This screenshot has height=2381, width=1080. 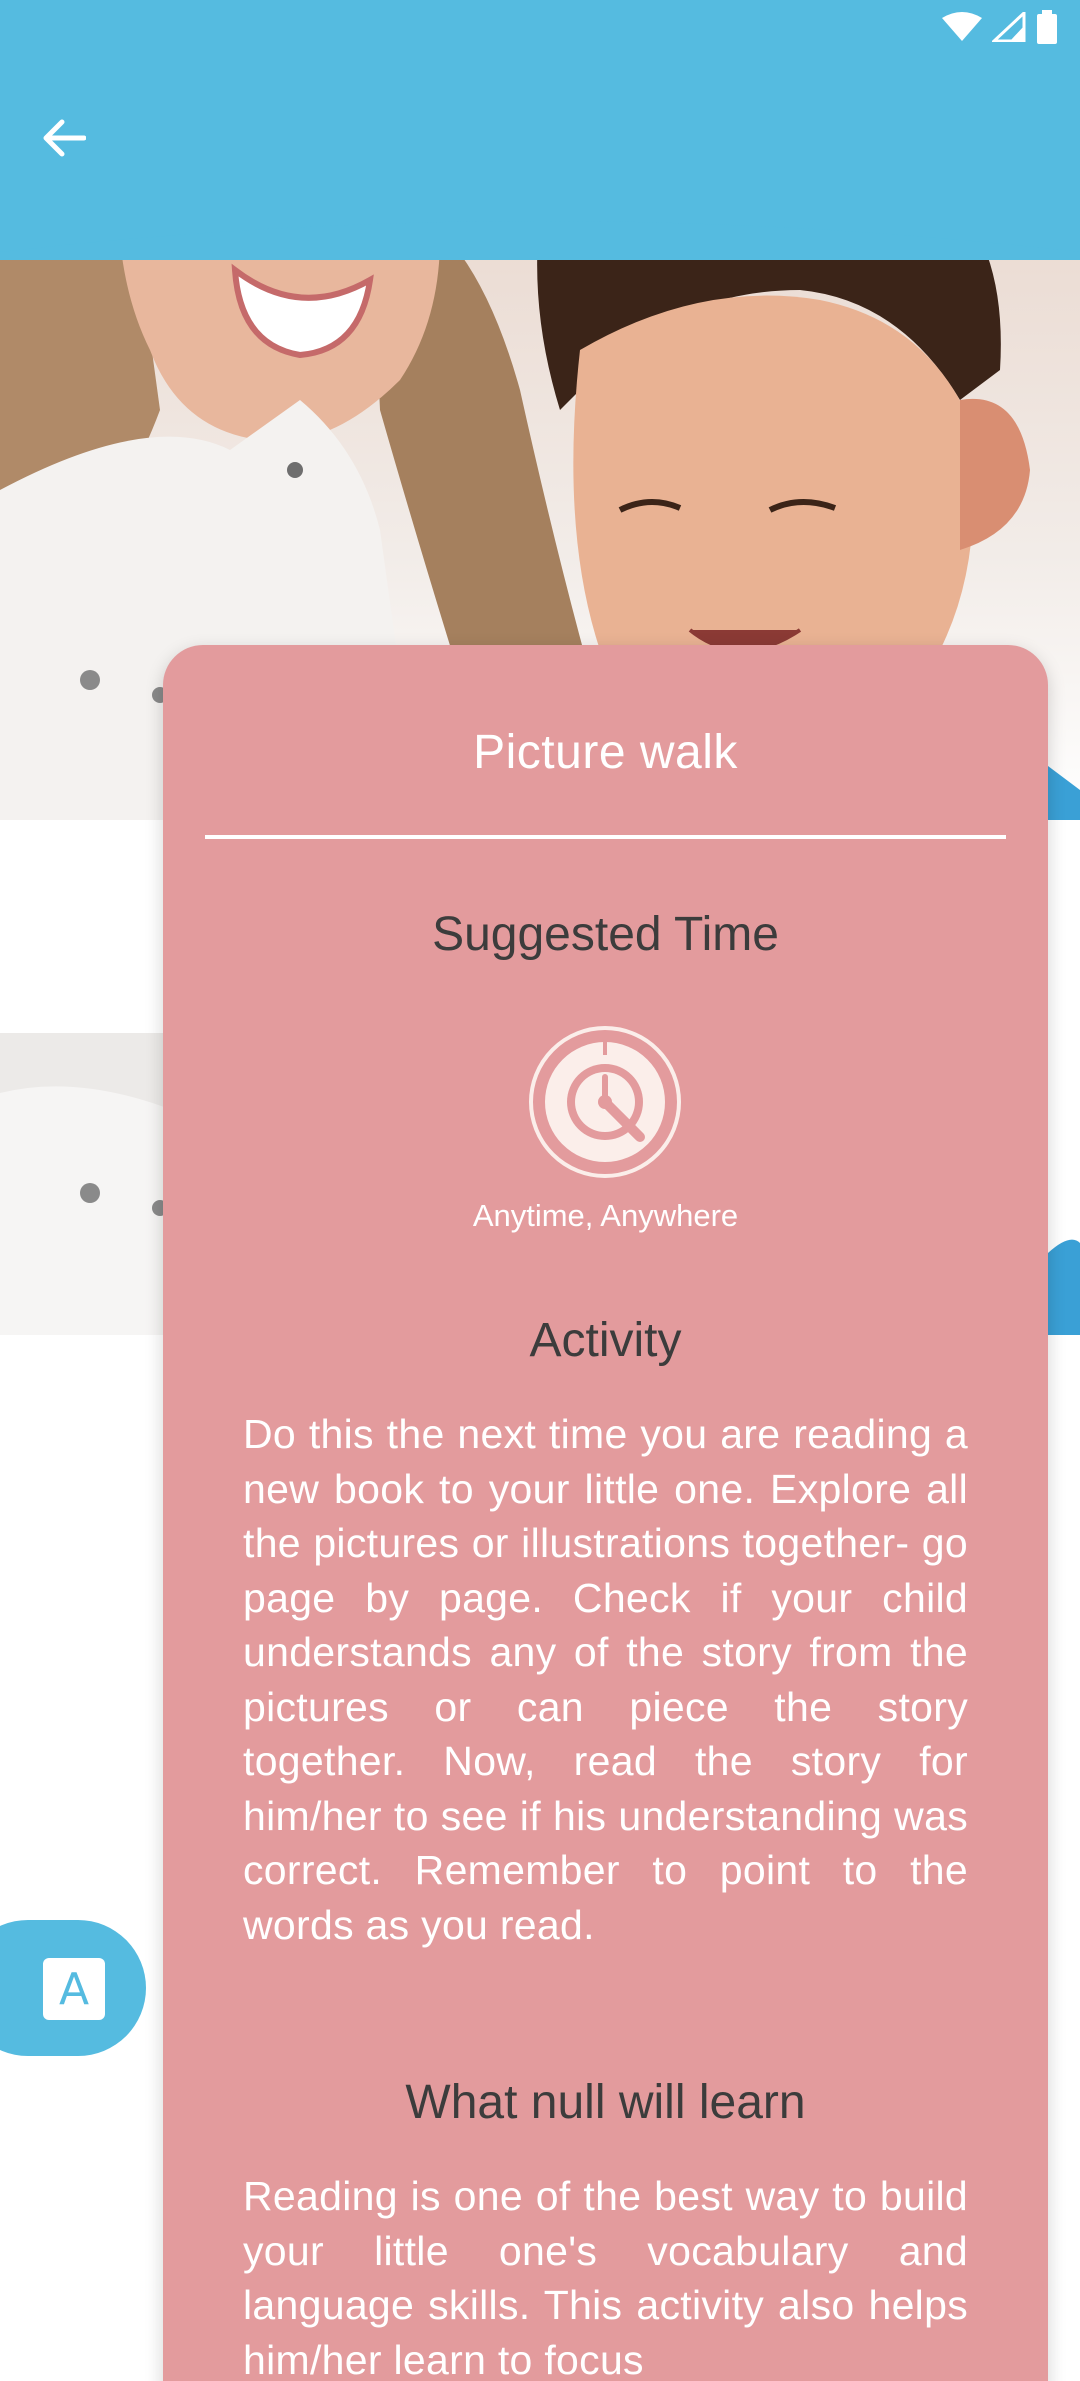 I want to click on arrow-left-icon, so click(x=64, y=138).